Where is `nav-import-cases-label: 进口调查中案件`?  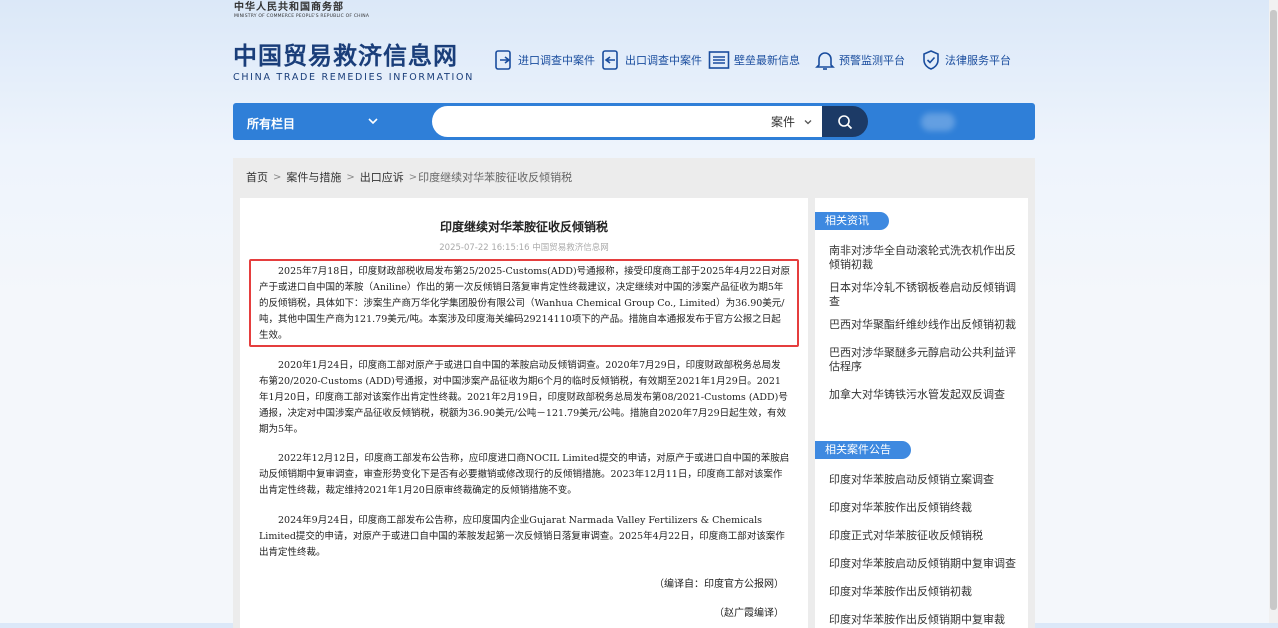 nav-import-cases-label: 进口调查中案件 is located at coordinates (556, 60).